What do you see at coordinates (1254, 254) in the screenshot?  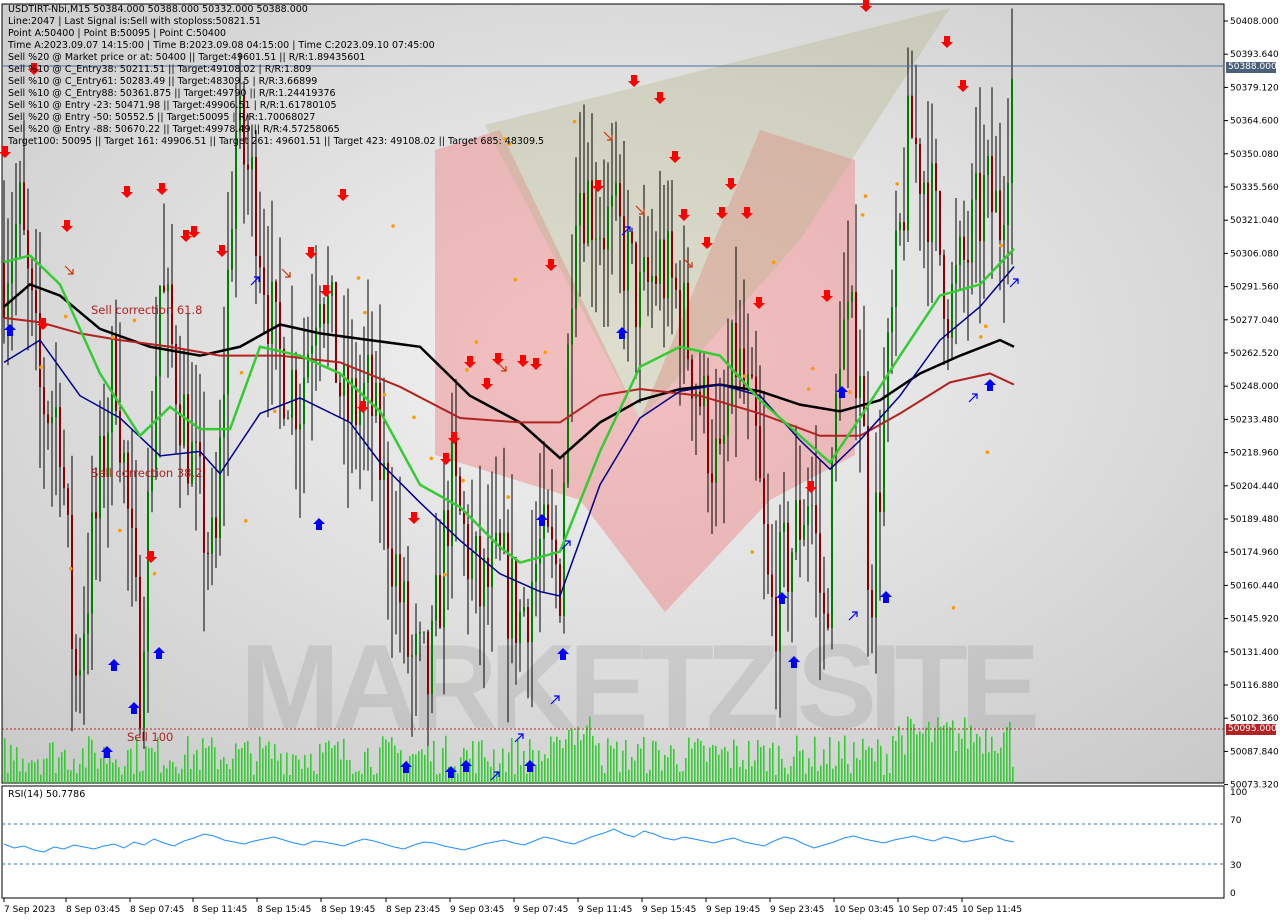 I see `price-tick-label: 50306.080` at bounding box center [1254, 254].